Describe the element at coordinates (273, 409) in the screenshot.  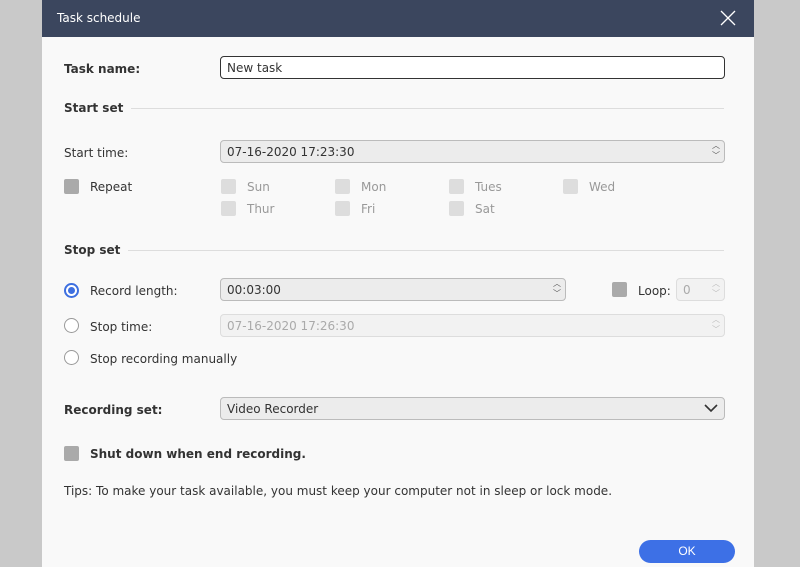
I see `recording-set-value: Video Recorder` at that location.